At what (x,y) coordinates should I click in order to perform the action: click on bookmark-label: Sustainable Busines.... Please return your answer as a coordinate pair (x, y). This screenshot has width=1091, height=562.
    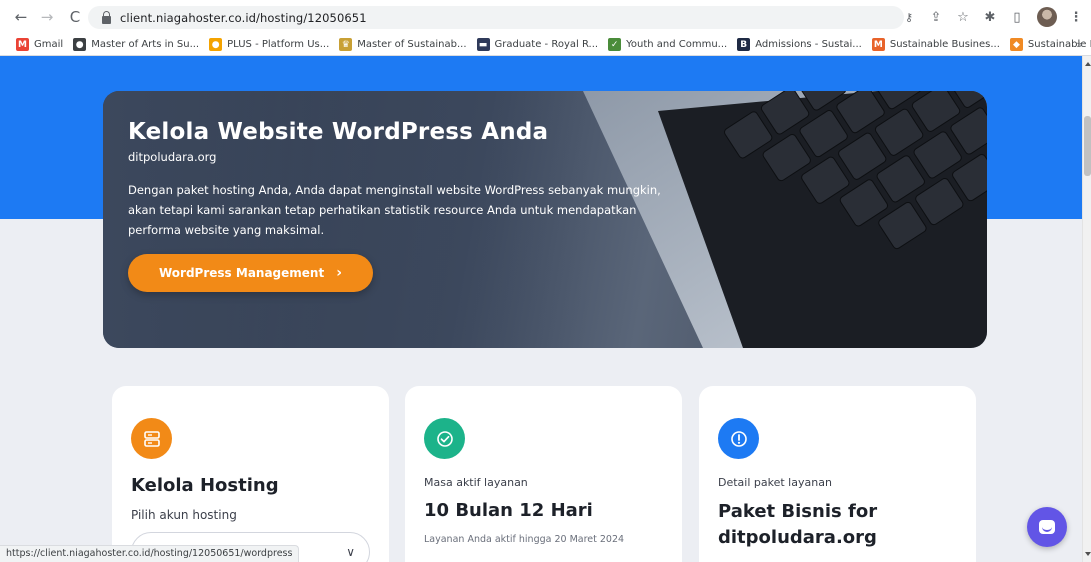
    Looking at the image, I should click on (944, 44).